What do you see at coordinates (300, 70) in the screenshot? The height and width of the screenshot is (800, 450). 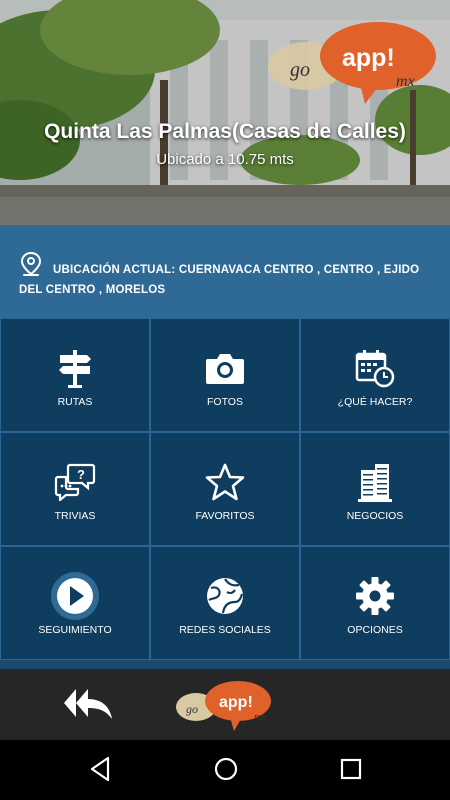 I see `logo-go-text: go` at bounding box center [300, 70].